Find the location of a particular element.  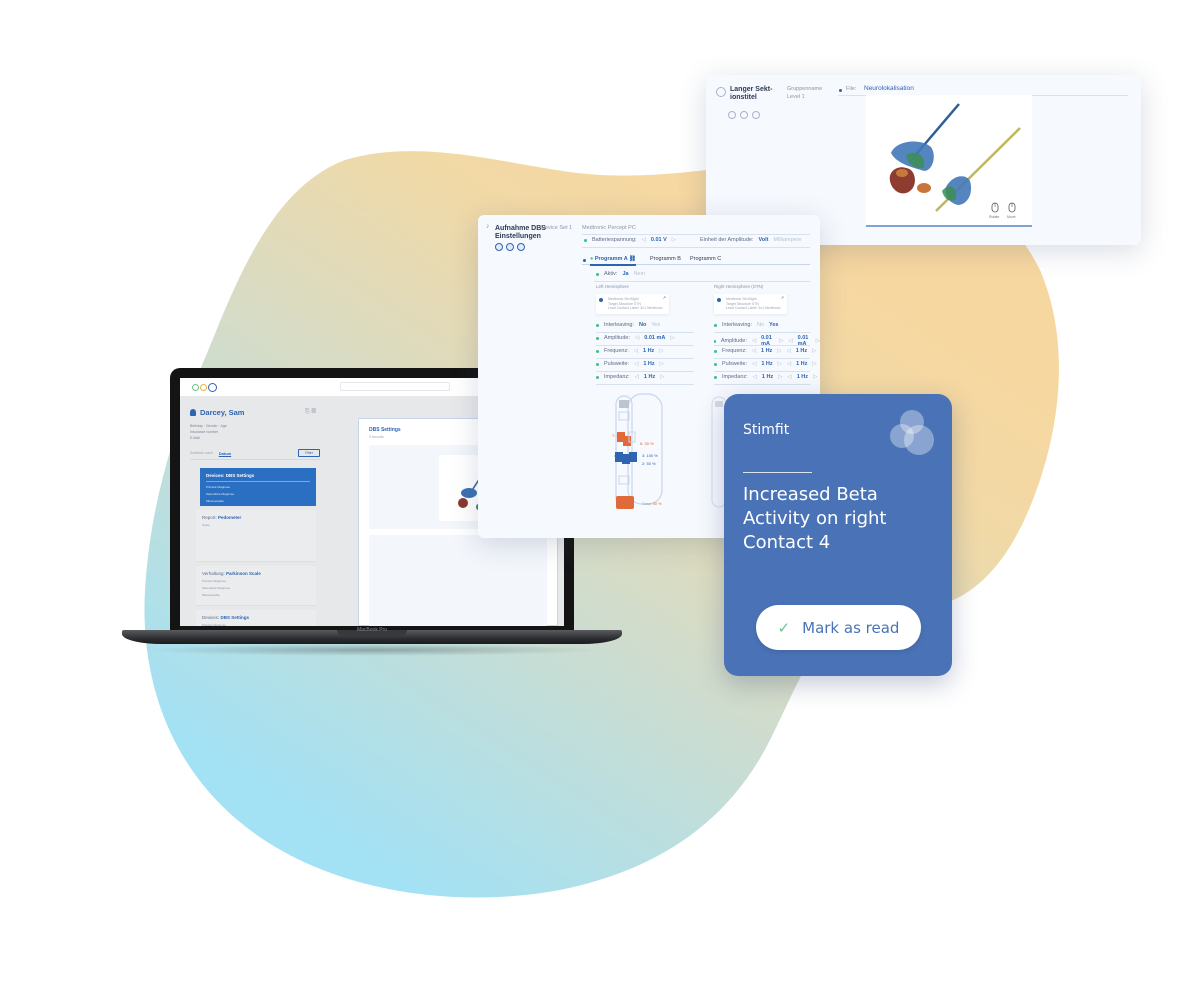

feed-filter: Sortieren nach Datum Filter is located at coordinates (255, 454).